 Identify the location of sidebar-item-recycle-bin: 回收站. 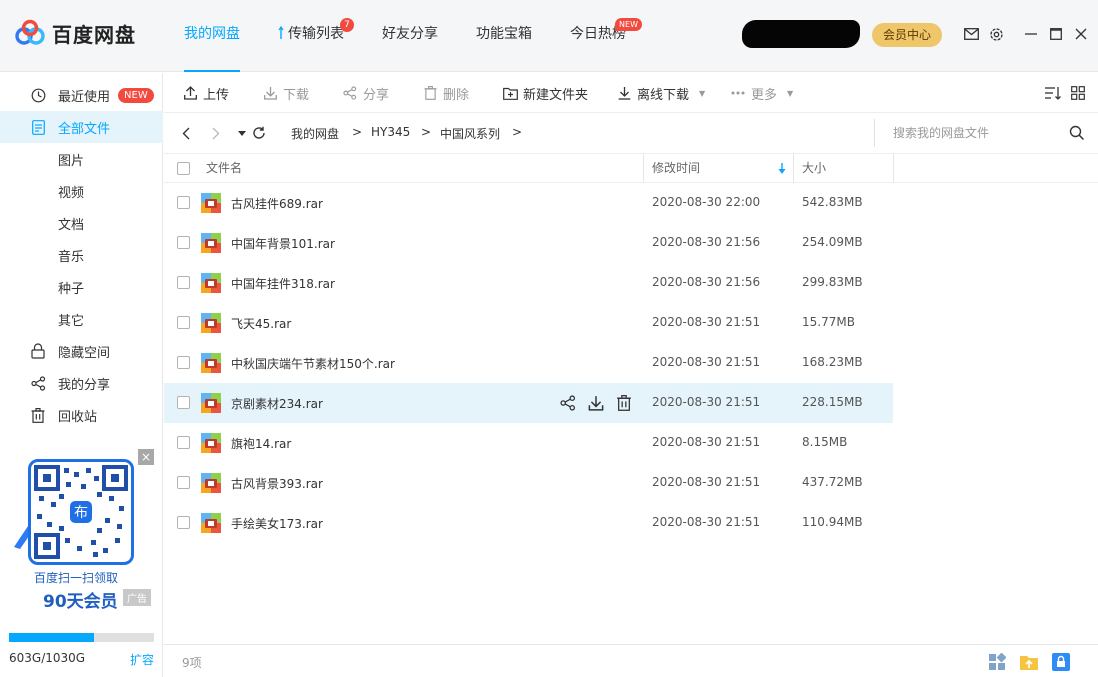
(81, 415).